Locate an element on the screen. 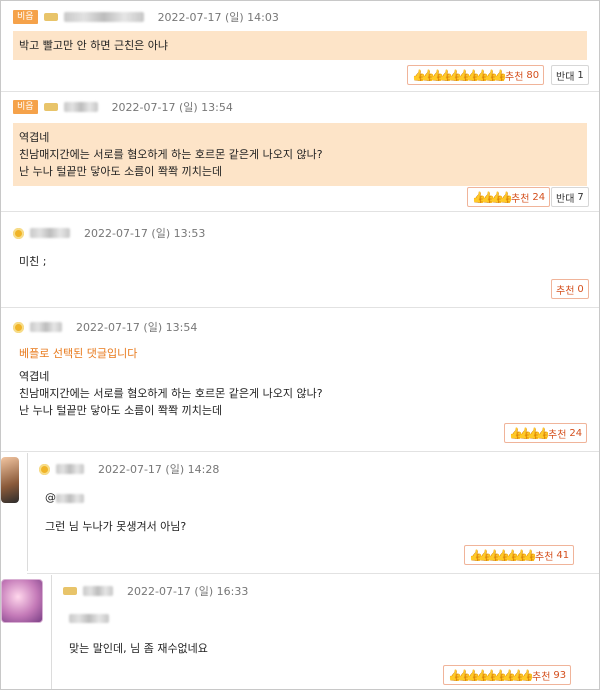  upvote-button: 추천 0 is located at coordinates (570, 289).